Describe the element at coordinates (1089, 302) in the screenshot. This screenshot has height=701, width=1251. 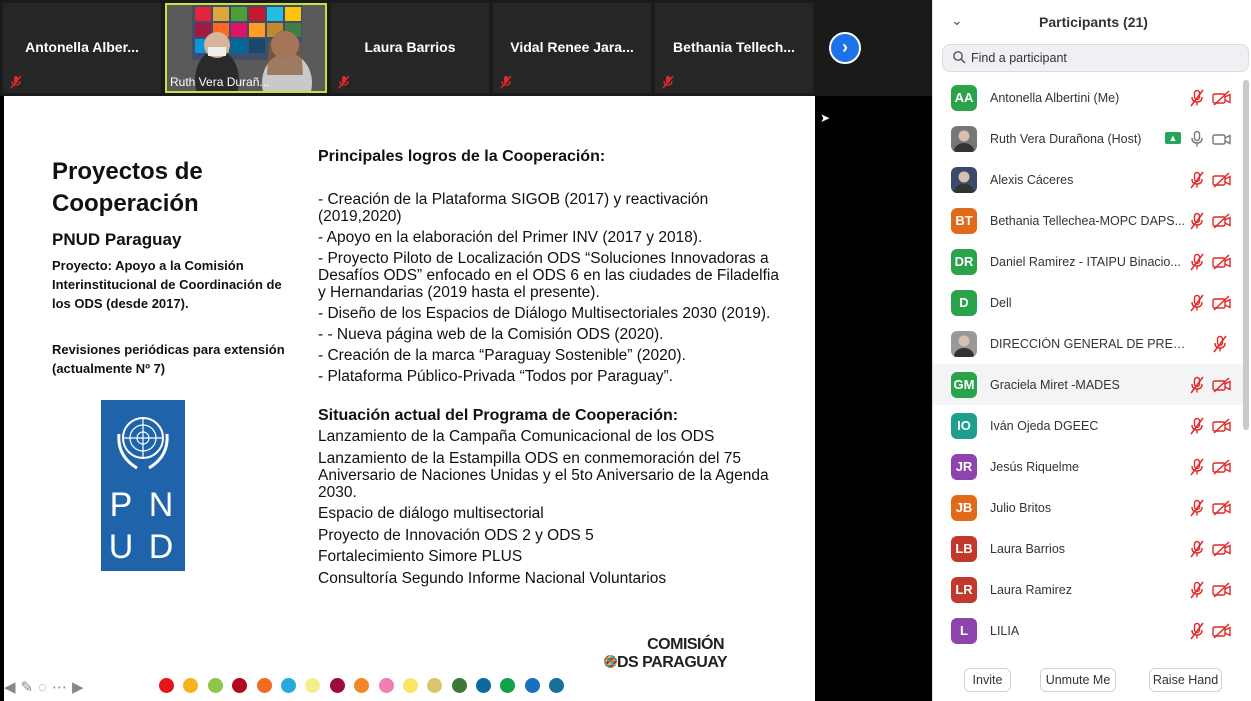
I see `participant-row: D Dell` at that location.